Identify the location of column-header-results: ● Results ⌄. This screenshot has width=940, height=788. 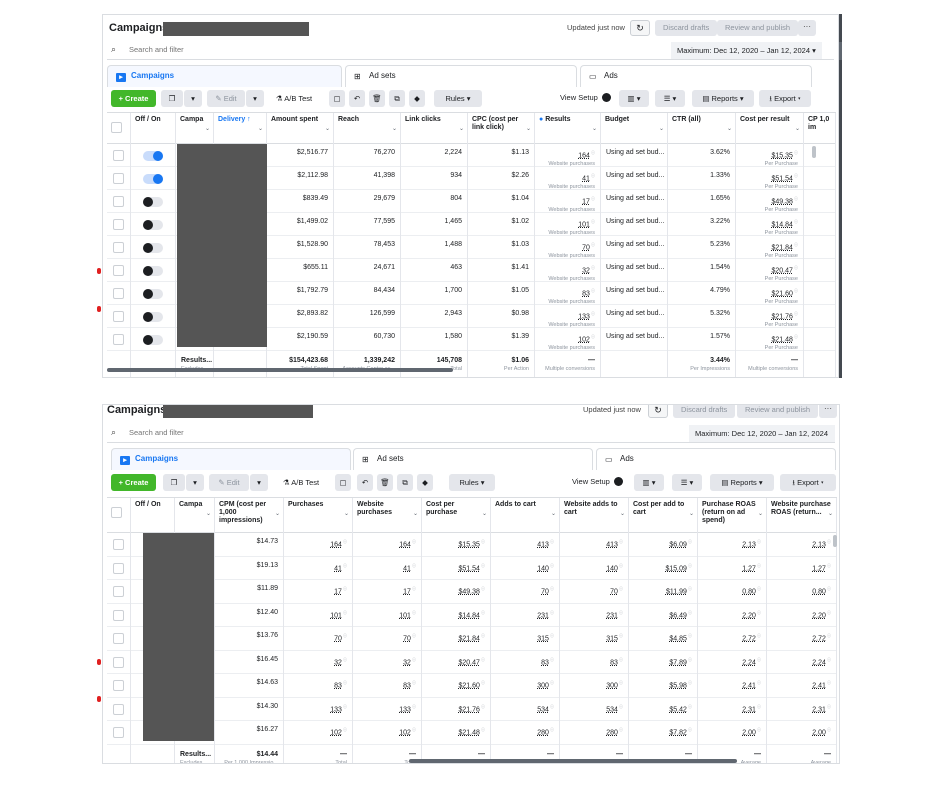
(567, 128).